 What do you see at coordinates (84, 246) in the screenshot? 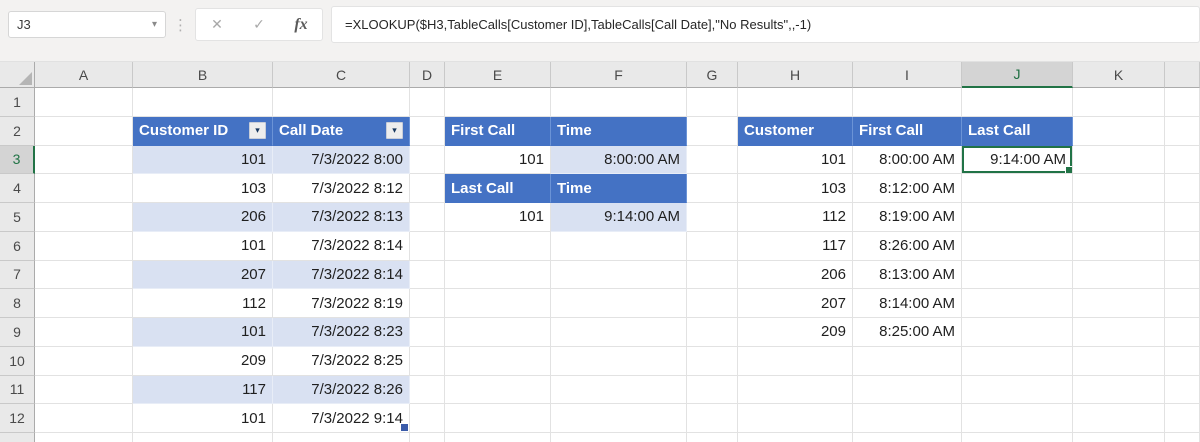
I see `cell-A6` at bounding box center [84, 246].